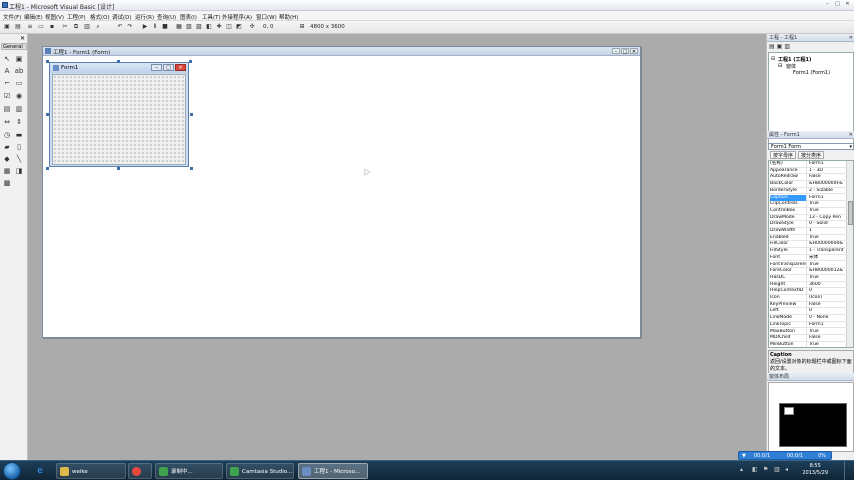  What do you see at coordinates (7, 147) in the screenshot?
I see `dirlistbox-tool-icon: ▰` at bounding box center [7, 147].